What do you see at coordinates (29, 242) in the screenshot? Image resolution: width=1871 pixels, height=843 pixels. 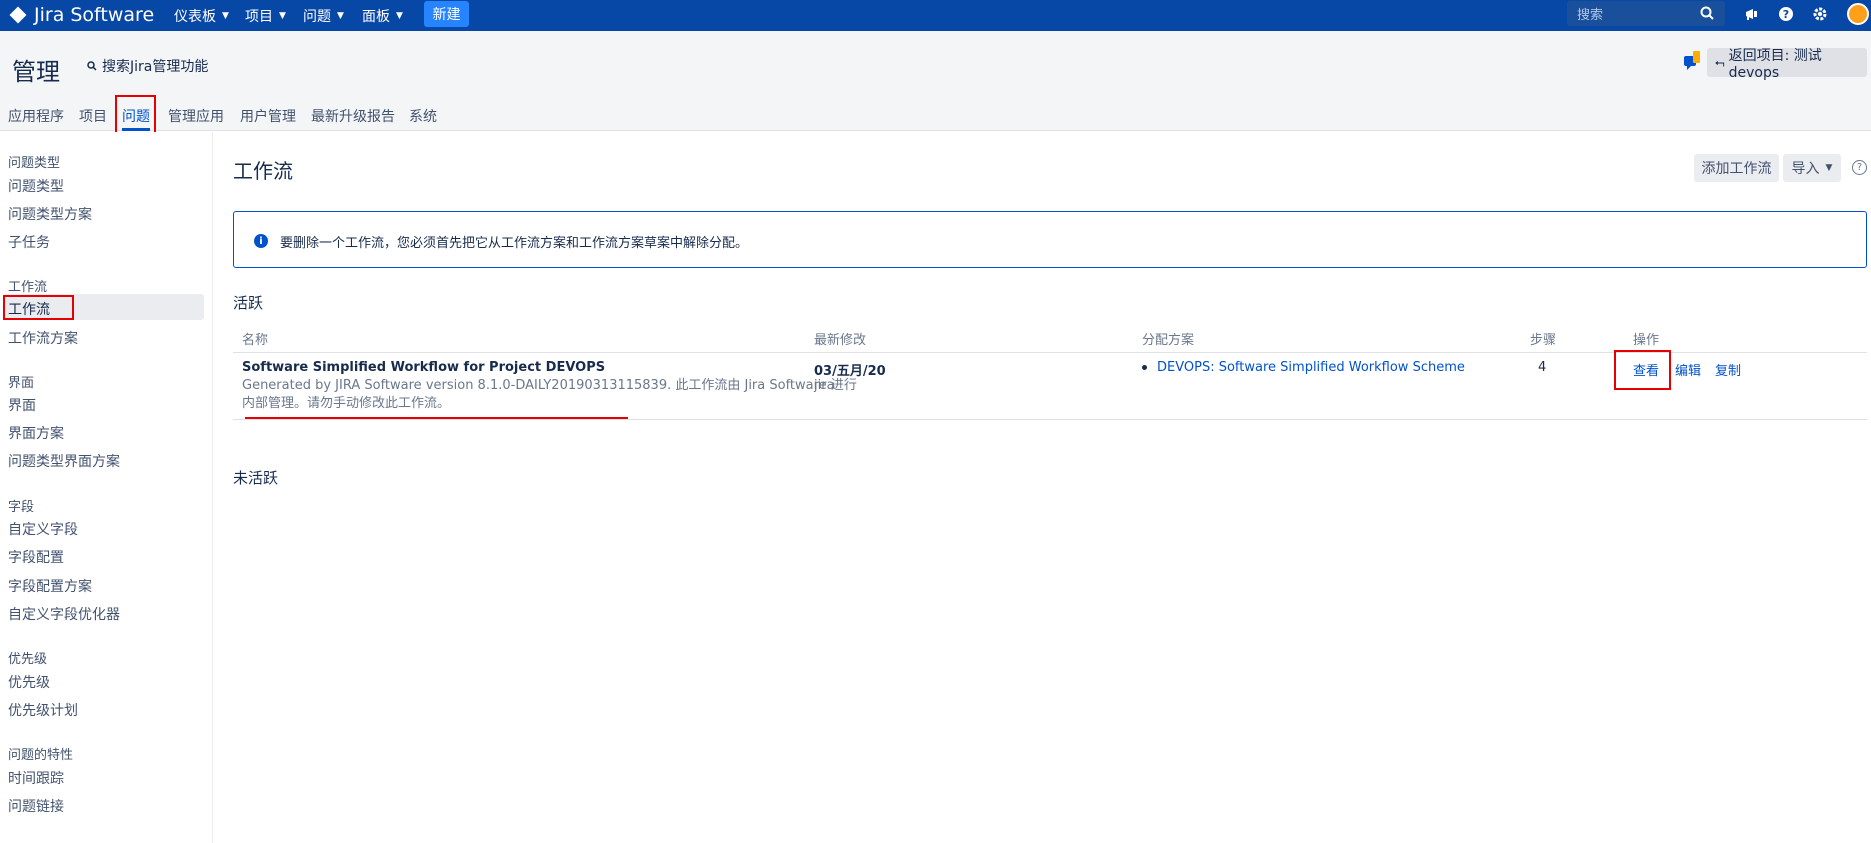 I see `sidebar-item-subtasks: 子任务` at bounding box center [29, 242].